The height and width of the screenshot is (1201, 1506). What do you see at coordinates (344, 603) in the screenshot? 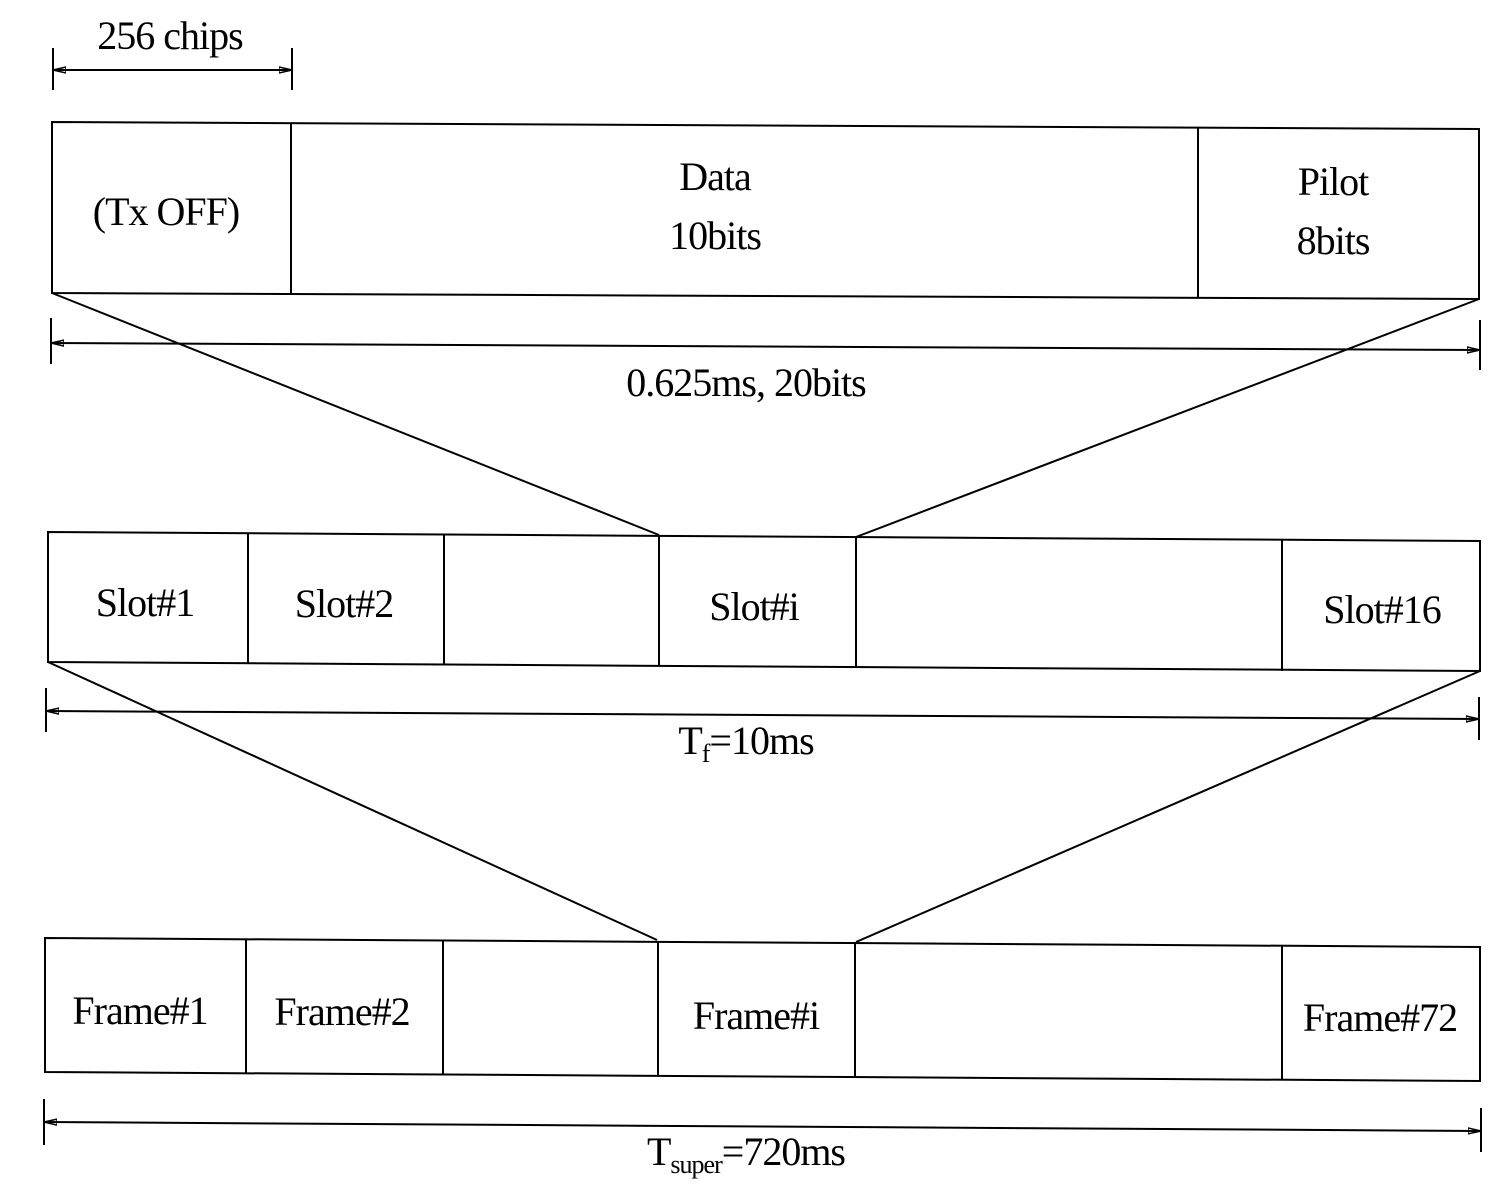
I see `slot-cell-2: Slot#2` at bounding box center [344, 603].